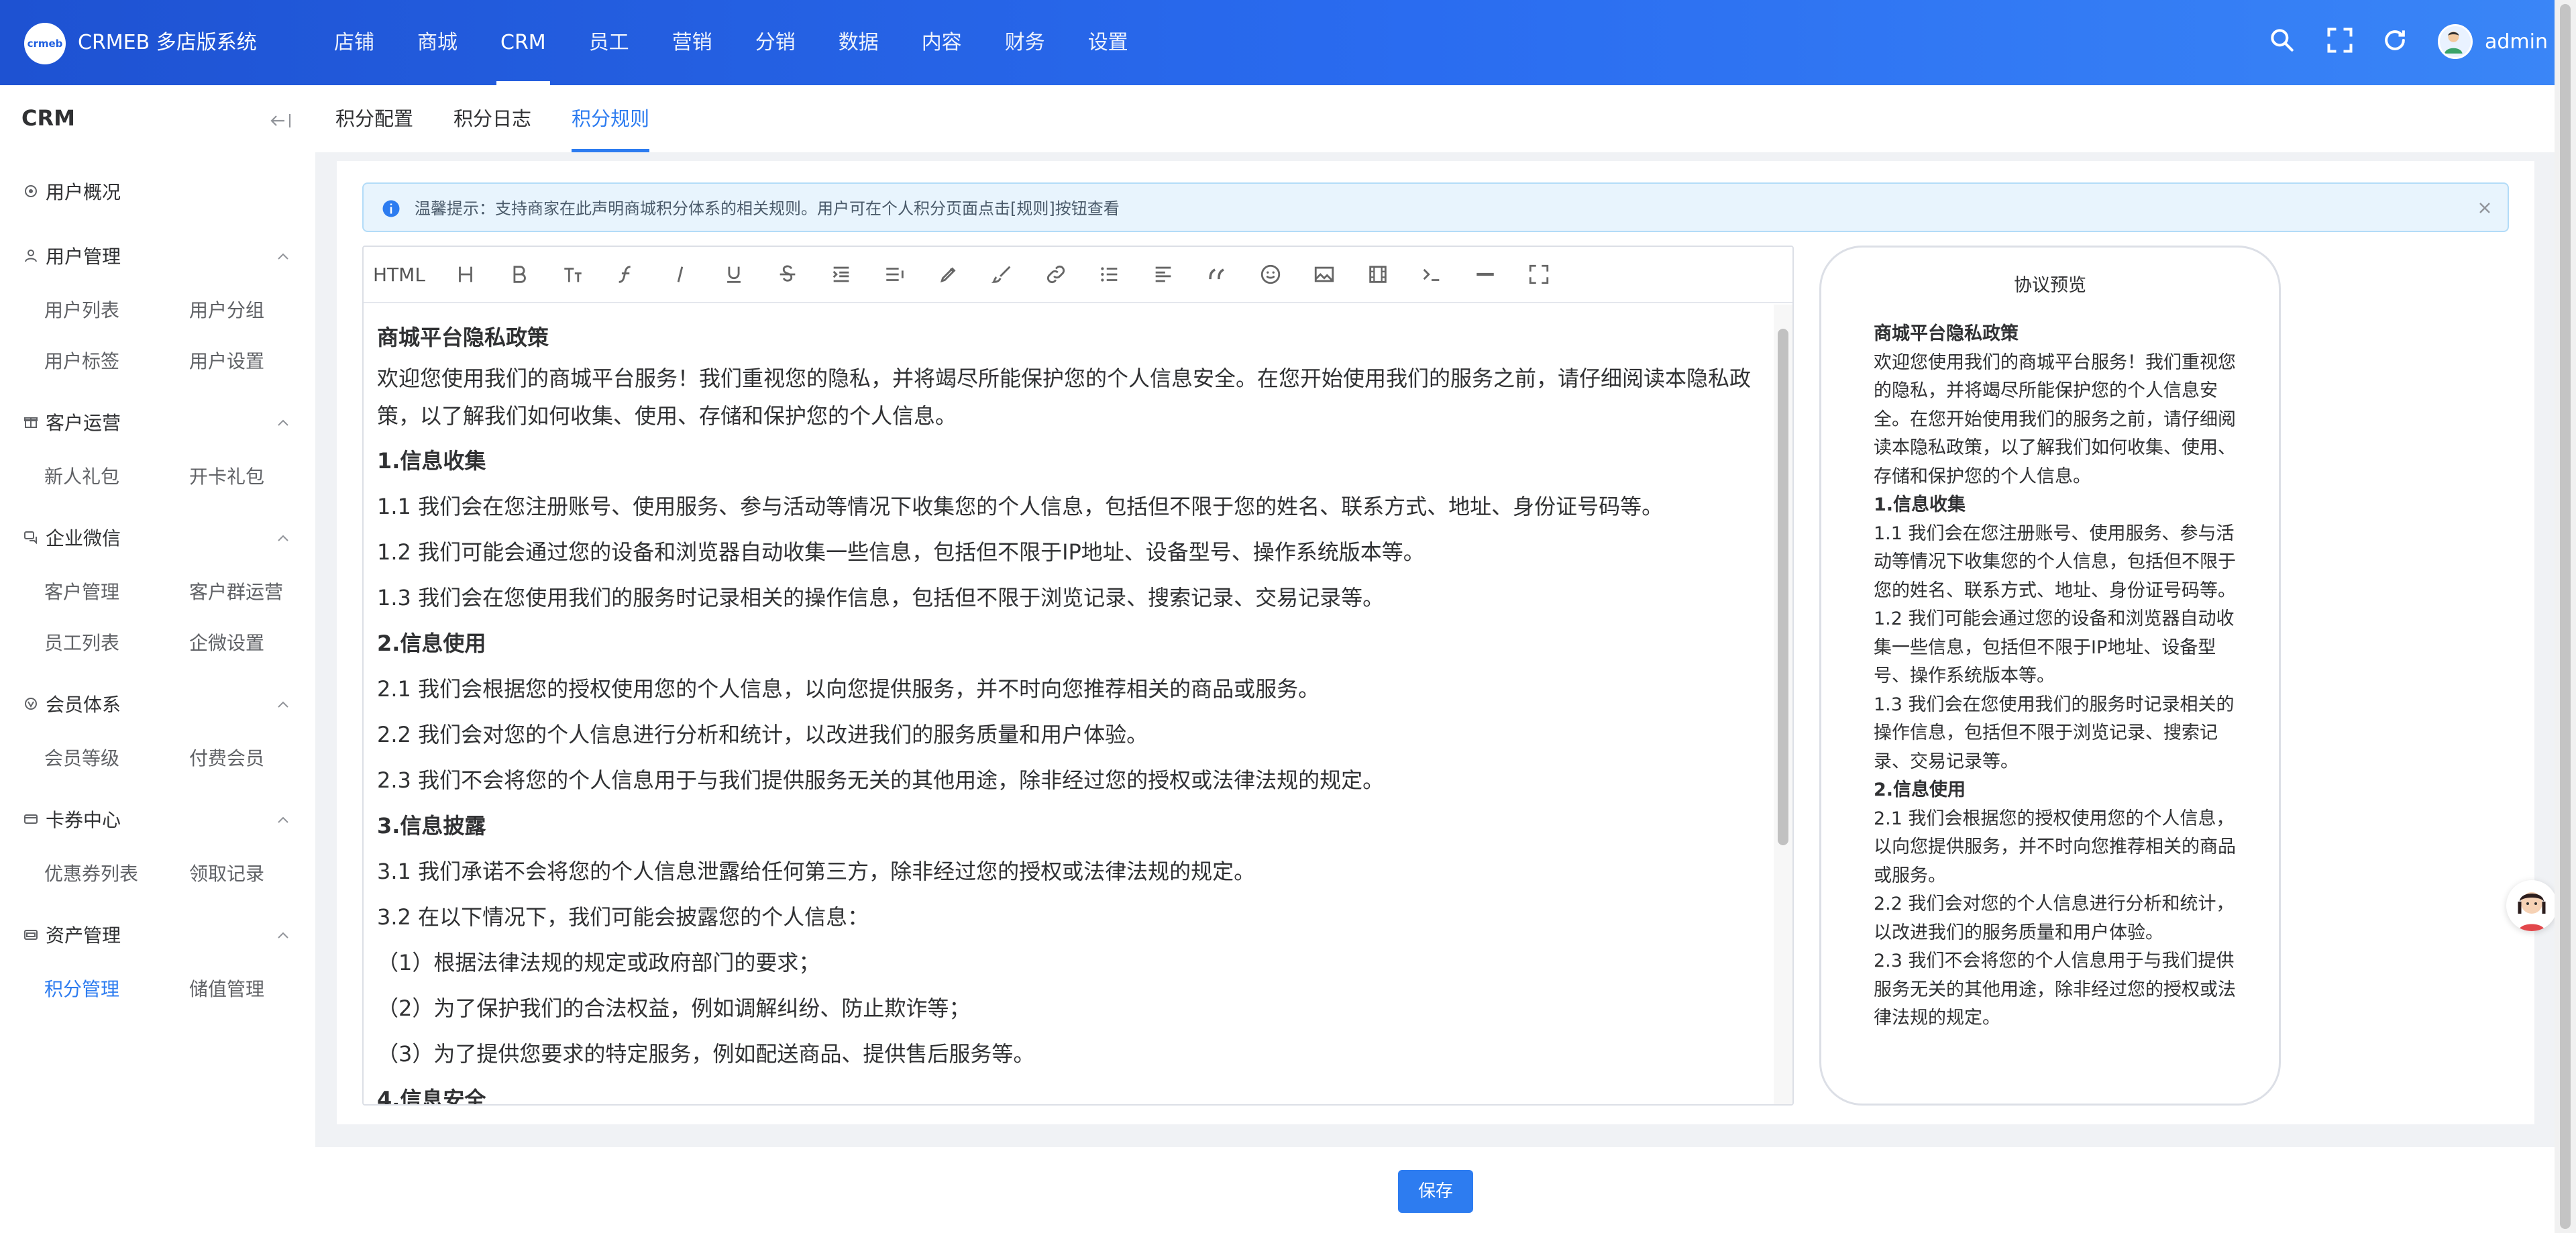 This screenshot has height=1233, width=2576. Describe the element at coordinates (1324, 274) in the screenshot. I see `image-button` at that location.